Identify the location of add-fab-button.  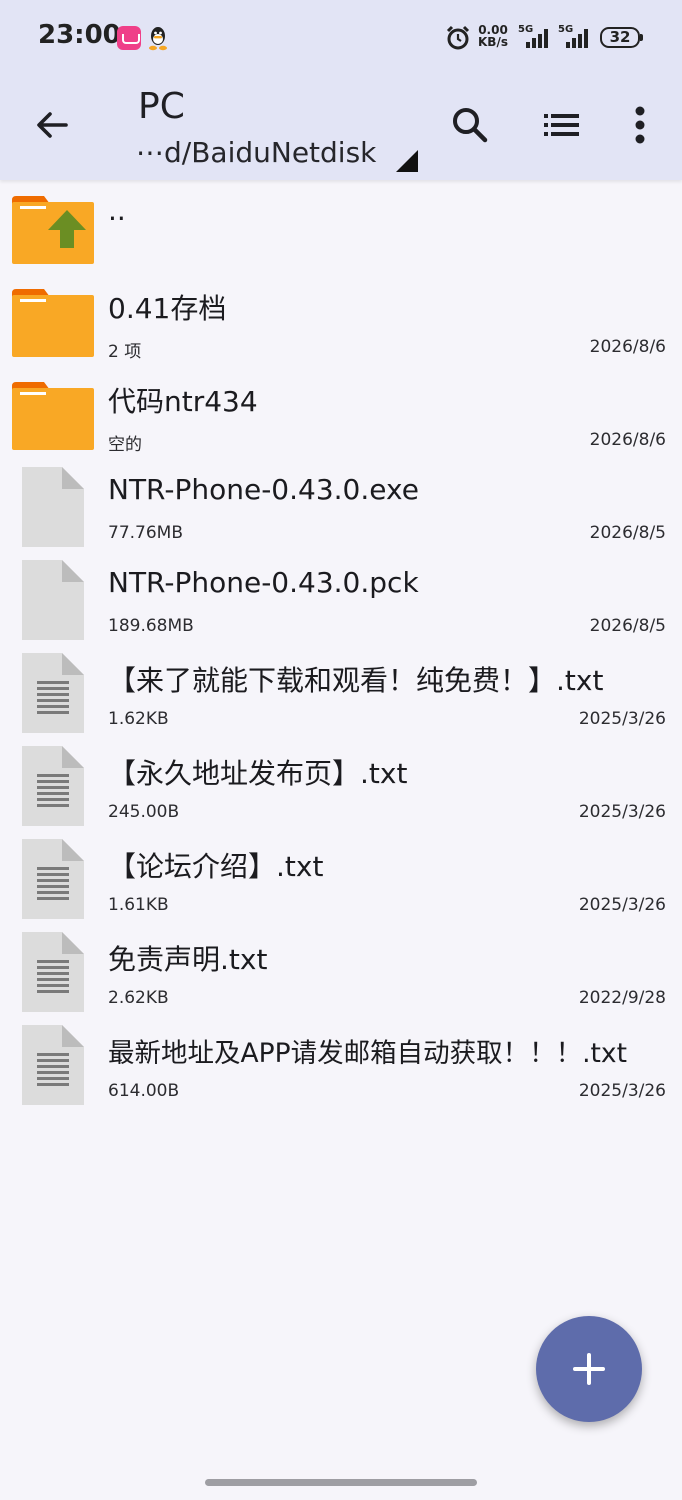
(589, 1369).